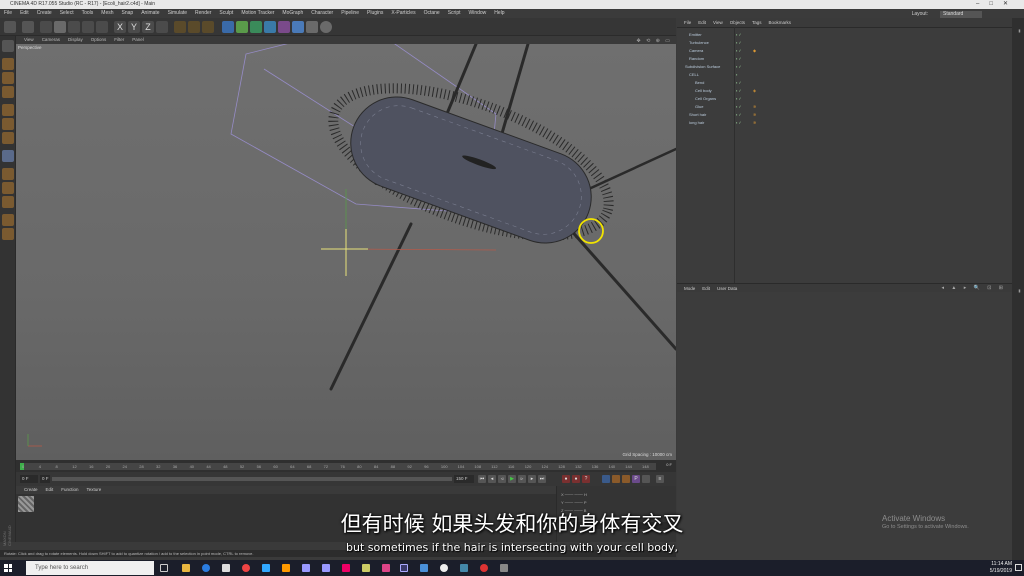 This screenshot has height=576, width=1024. I want to click on menu-edit: Edit, so click(24, 13).